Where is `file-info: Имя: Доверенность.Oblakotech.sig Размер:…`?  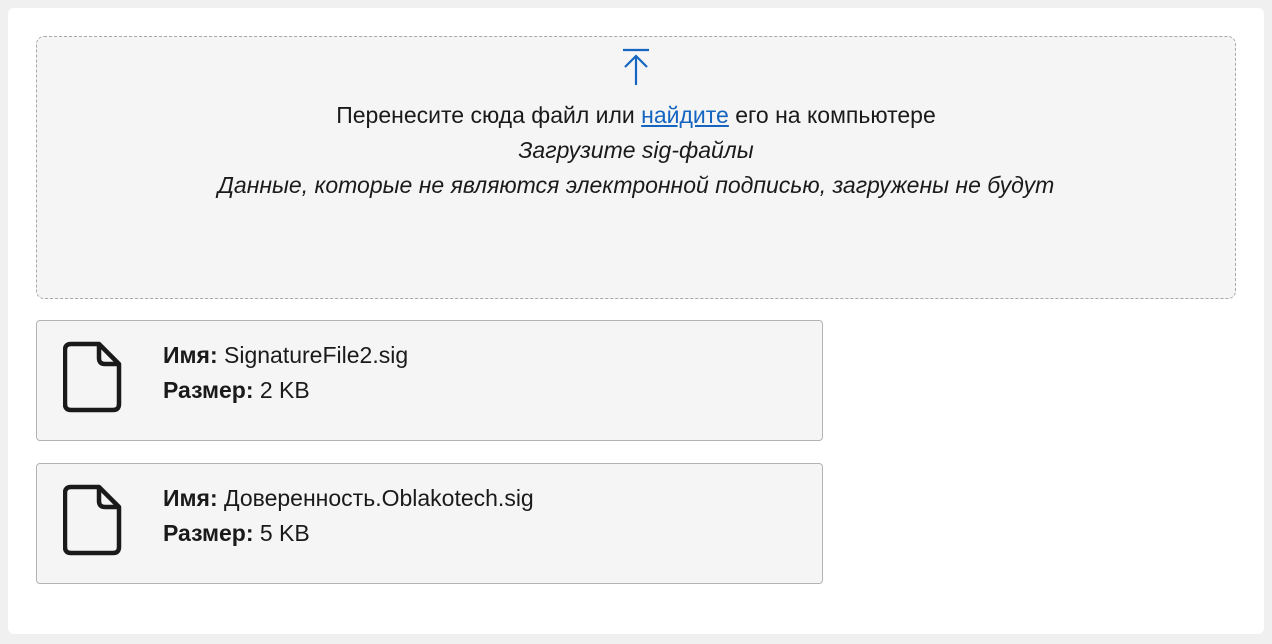 file-info: Имя: Доверенность.Oblakotech.sig Размер:… is located at coordinates (348, 516).